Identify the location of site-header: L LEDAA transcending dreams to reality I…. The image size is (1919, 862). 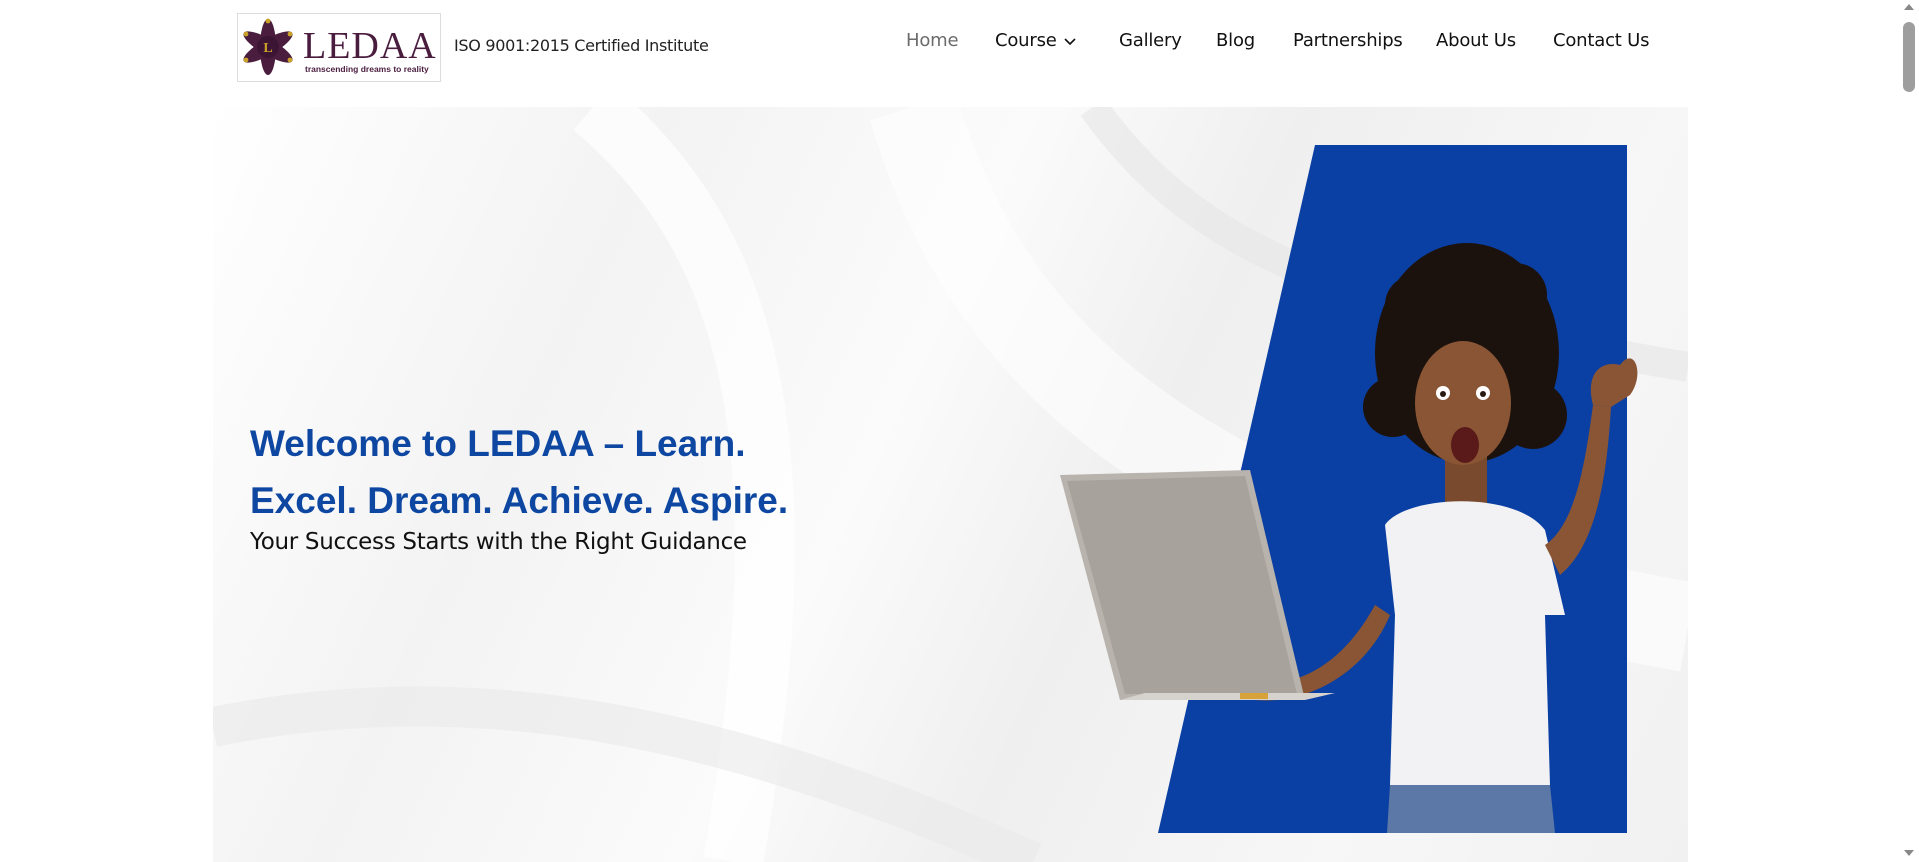
(949, 53).